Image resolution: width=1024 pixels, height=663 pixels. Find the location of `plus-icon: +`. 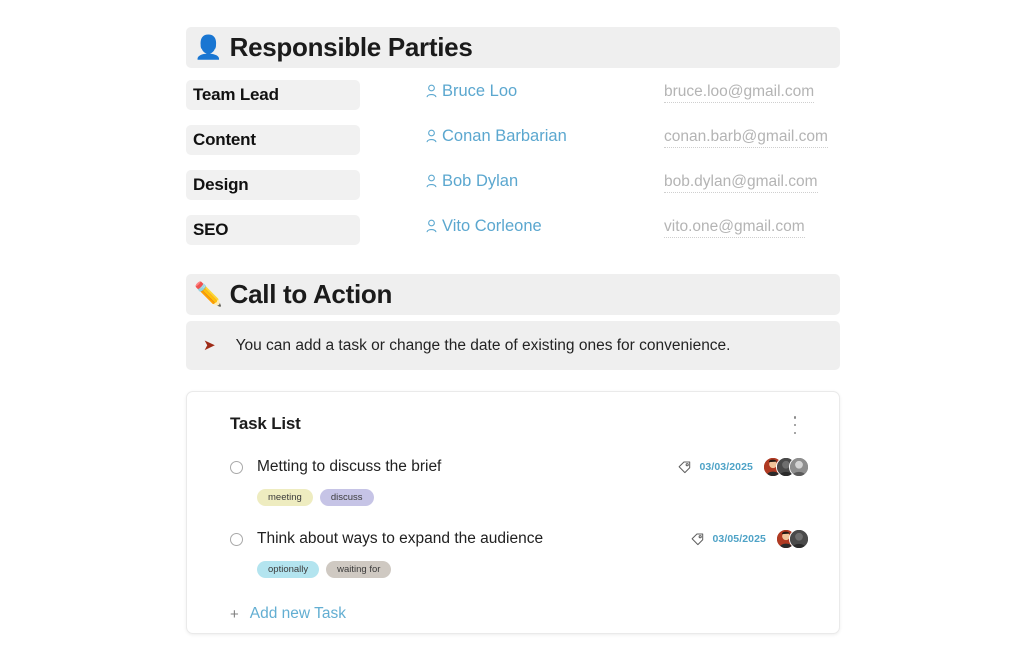

plus-icon: + is located at coordinates (234, 614).